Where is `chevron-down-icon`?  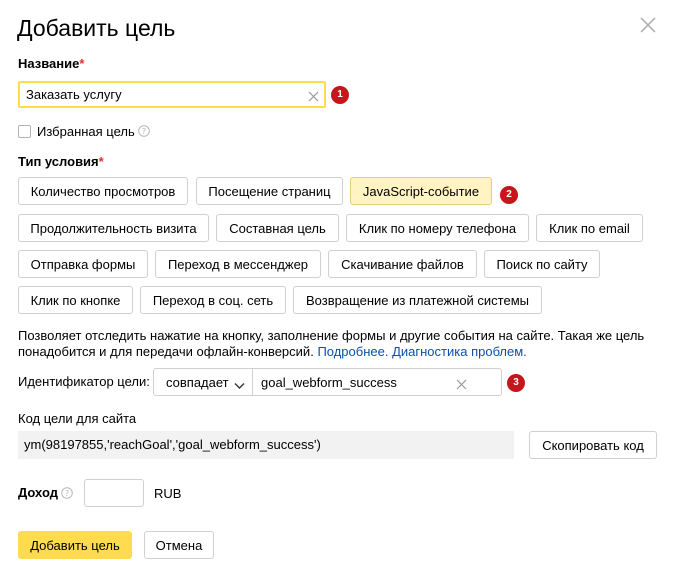
chevron-down-icon is located at coordinates (239, 383).